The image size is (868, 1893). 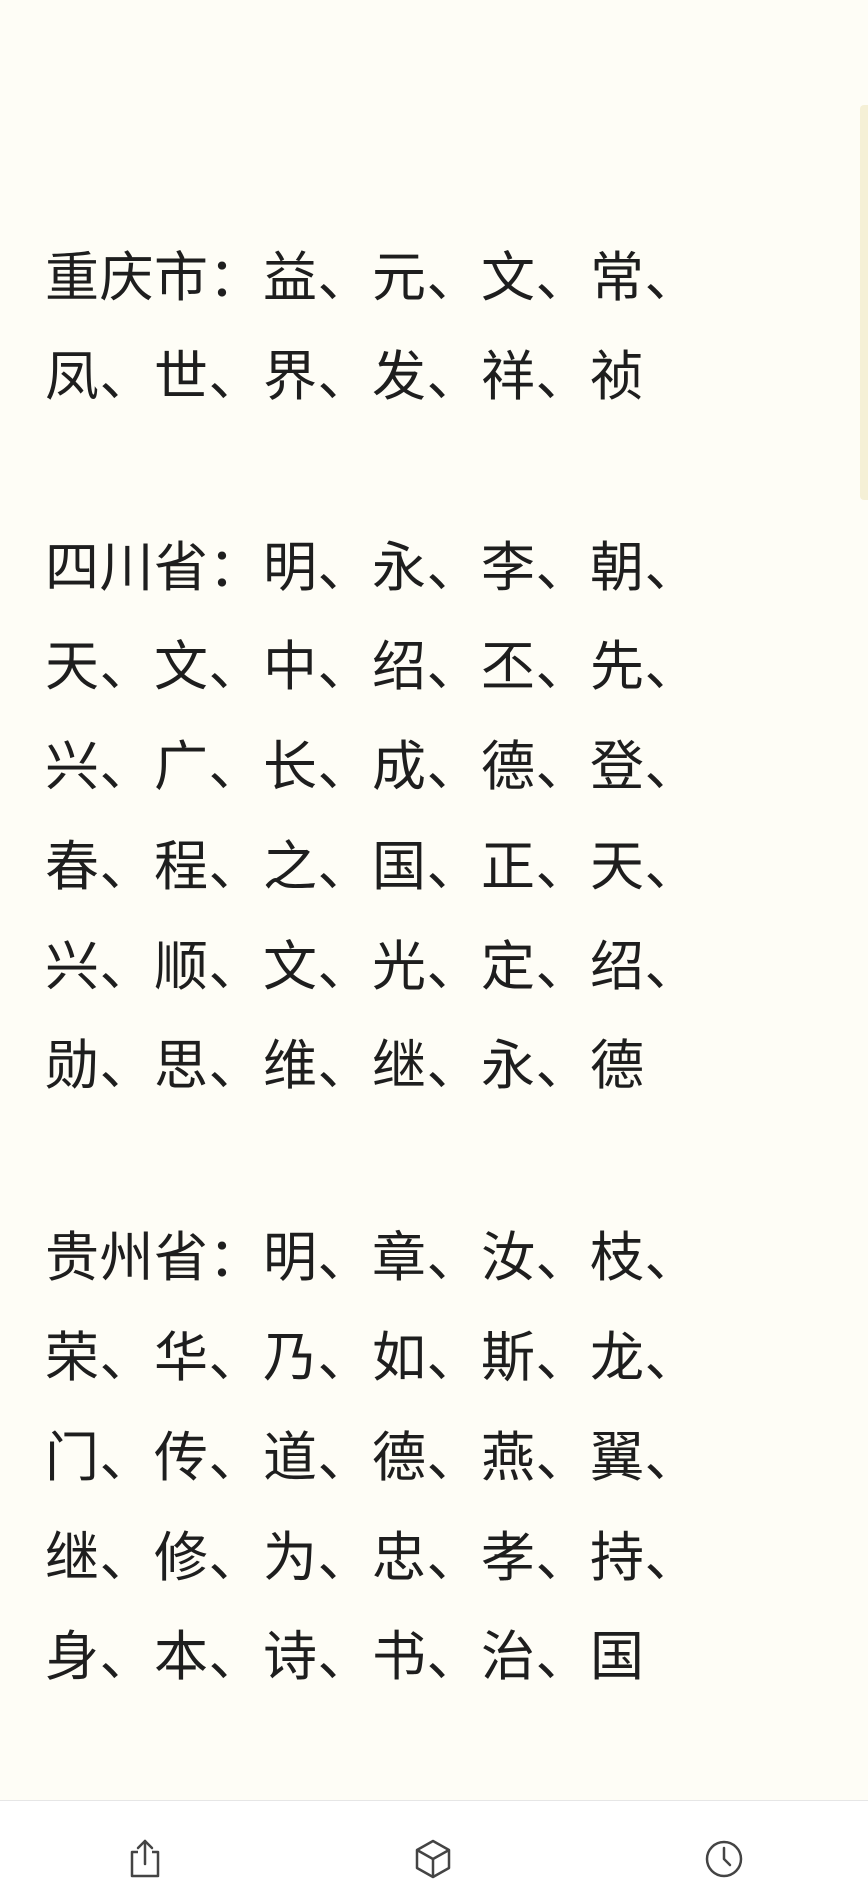 I want to click on text-line: 天、文、中、绍、丕、先、, so click(x=372, y=666).